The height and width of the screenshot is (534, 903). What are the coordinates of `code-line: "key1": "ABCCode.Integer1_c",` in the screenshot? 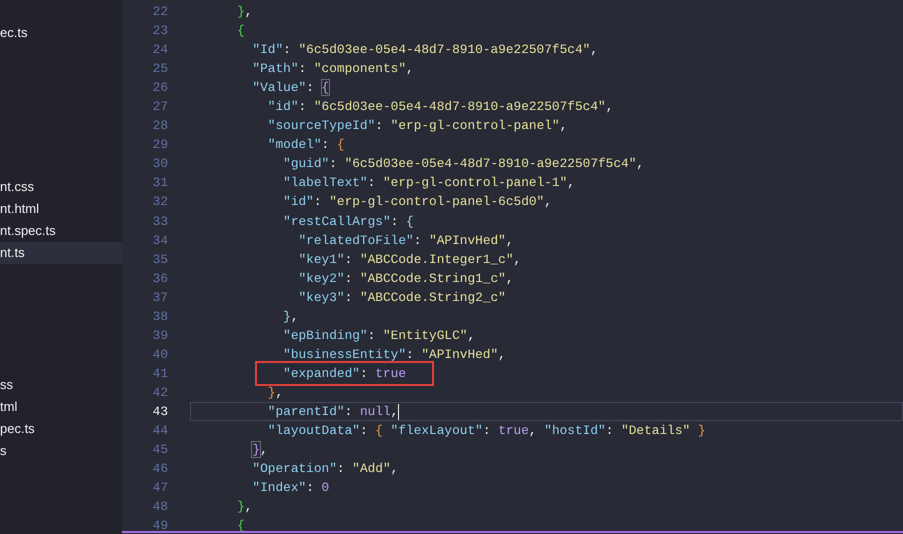 It's located at (410, 259).